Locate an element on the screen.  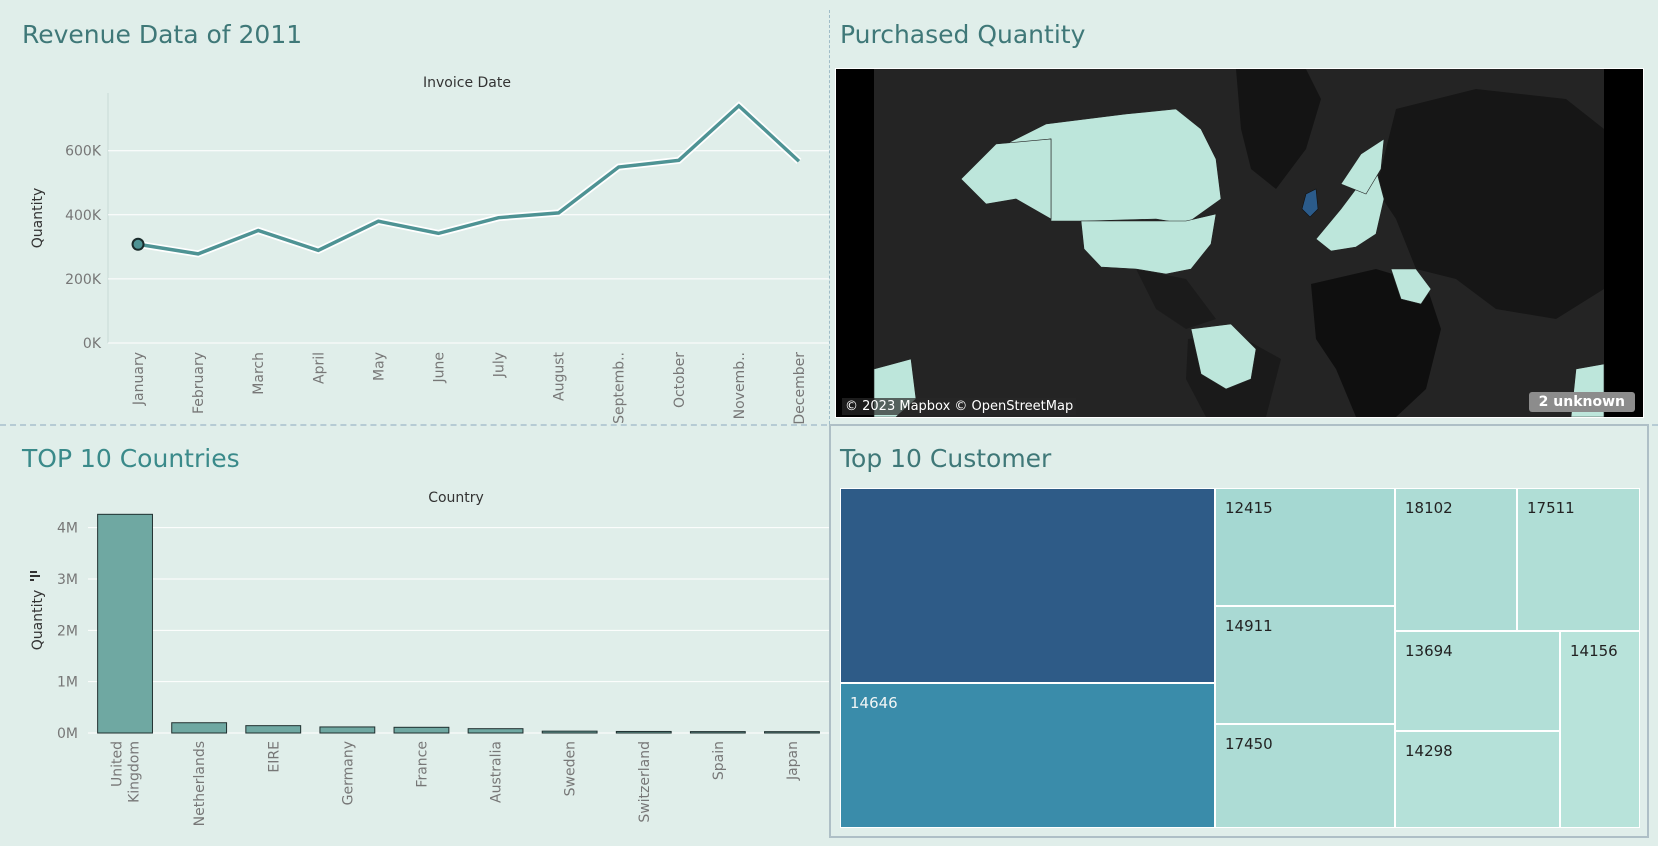
unknown-badge: 2 unknown is located at coordinates (1581, 402).